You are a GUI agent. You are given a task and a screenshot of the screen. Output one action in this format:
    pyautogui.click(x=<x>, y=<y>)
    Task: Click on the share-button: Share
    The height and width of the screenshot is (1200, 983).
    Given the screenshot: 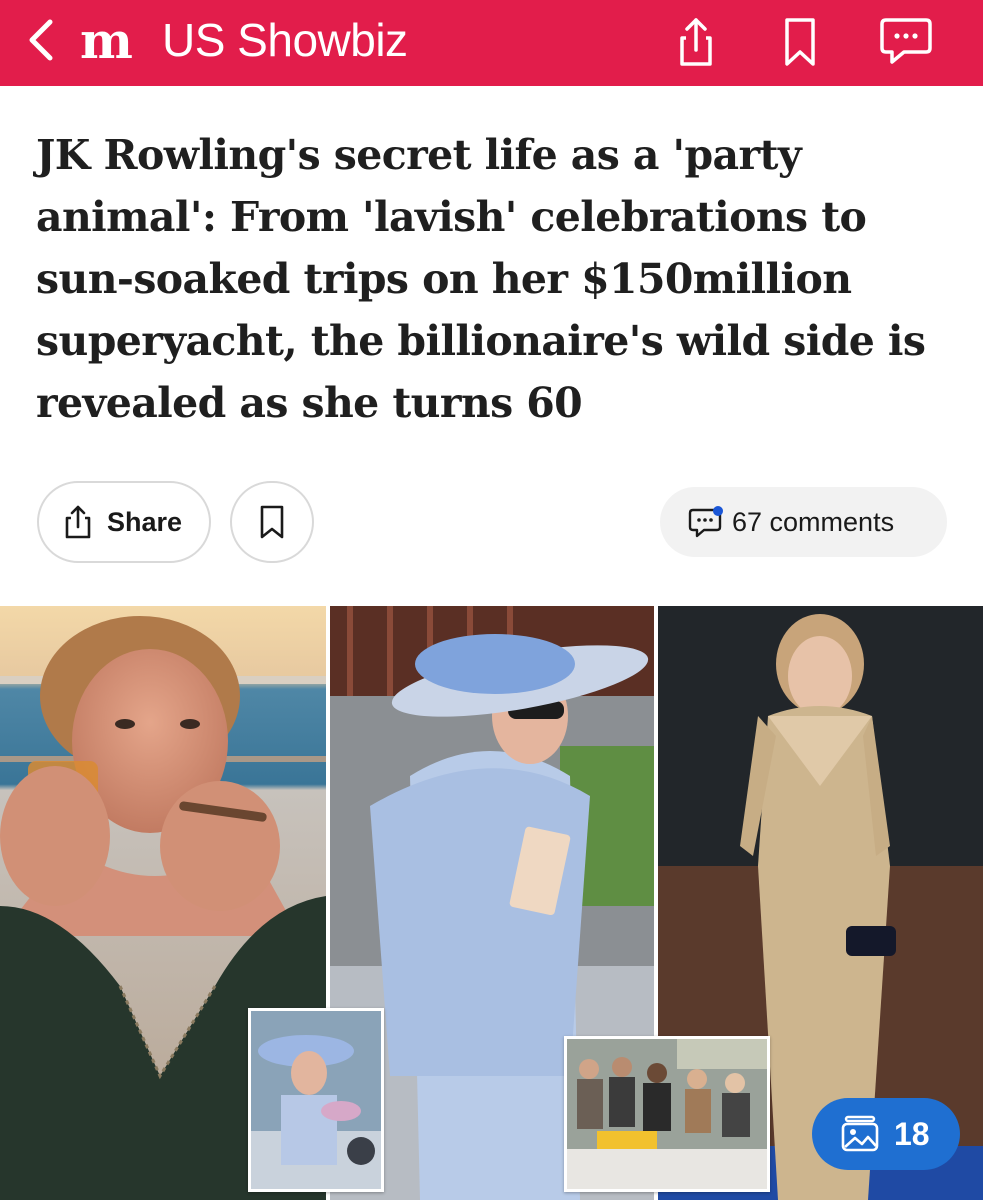 What is the action you would take?
    pyautogui.click(x=124, y=522)
    